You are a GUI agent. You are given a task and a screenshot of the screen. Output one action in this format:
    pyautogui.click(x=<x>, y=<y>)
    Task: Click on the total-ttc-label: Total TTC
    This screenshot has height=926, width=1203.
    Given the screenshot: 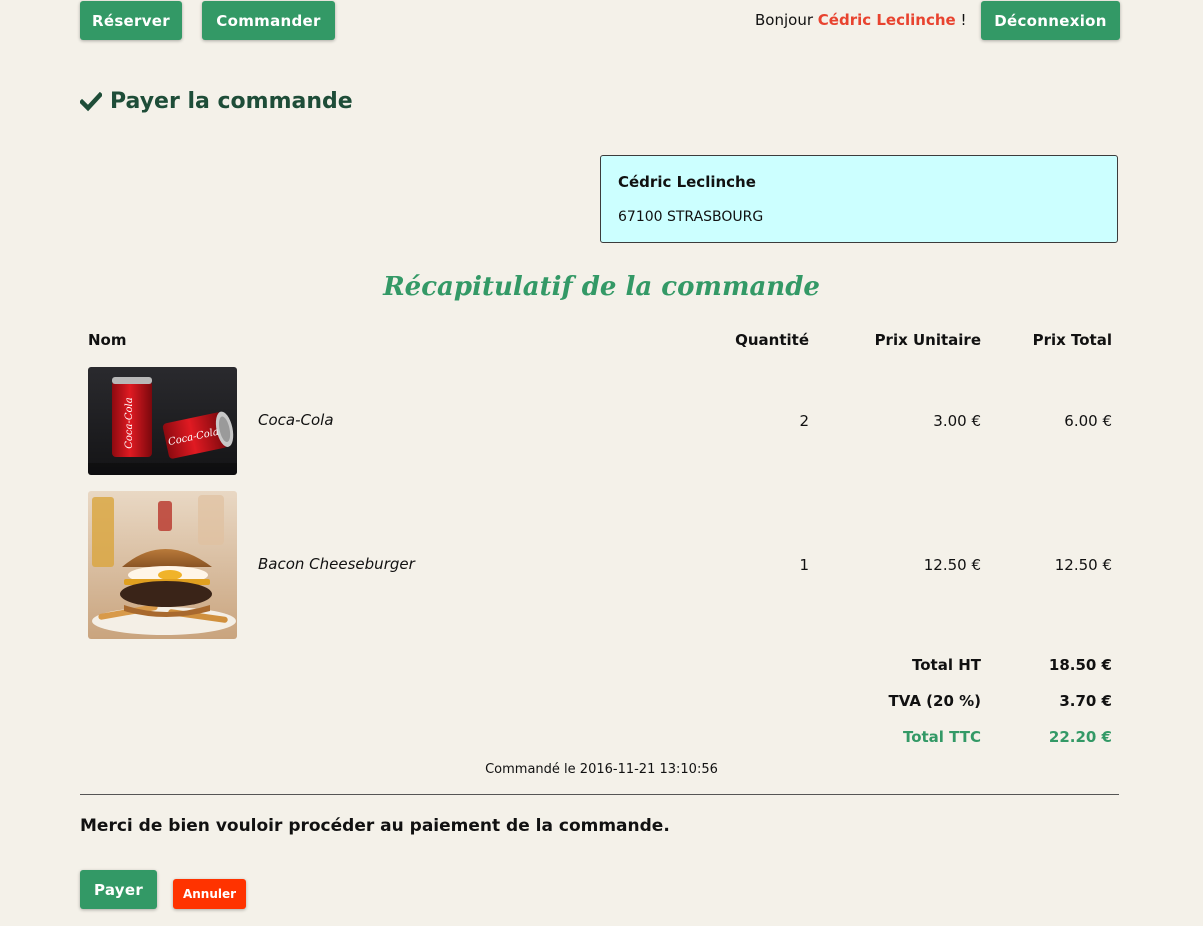 What is the action you would take?
    pyautogui.click(x=941, y=737)
    